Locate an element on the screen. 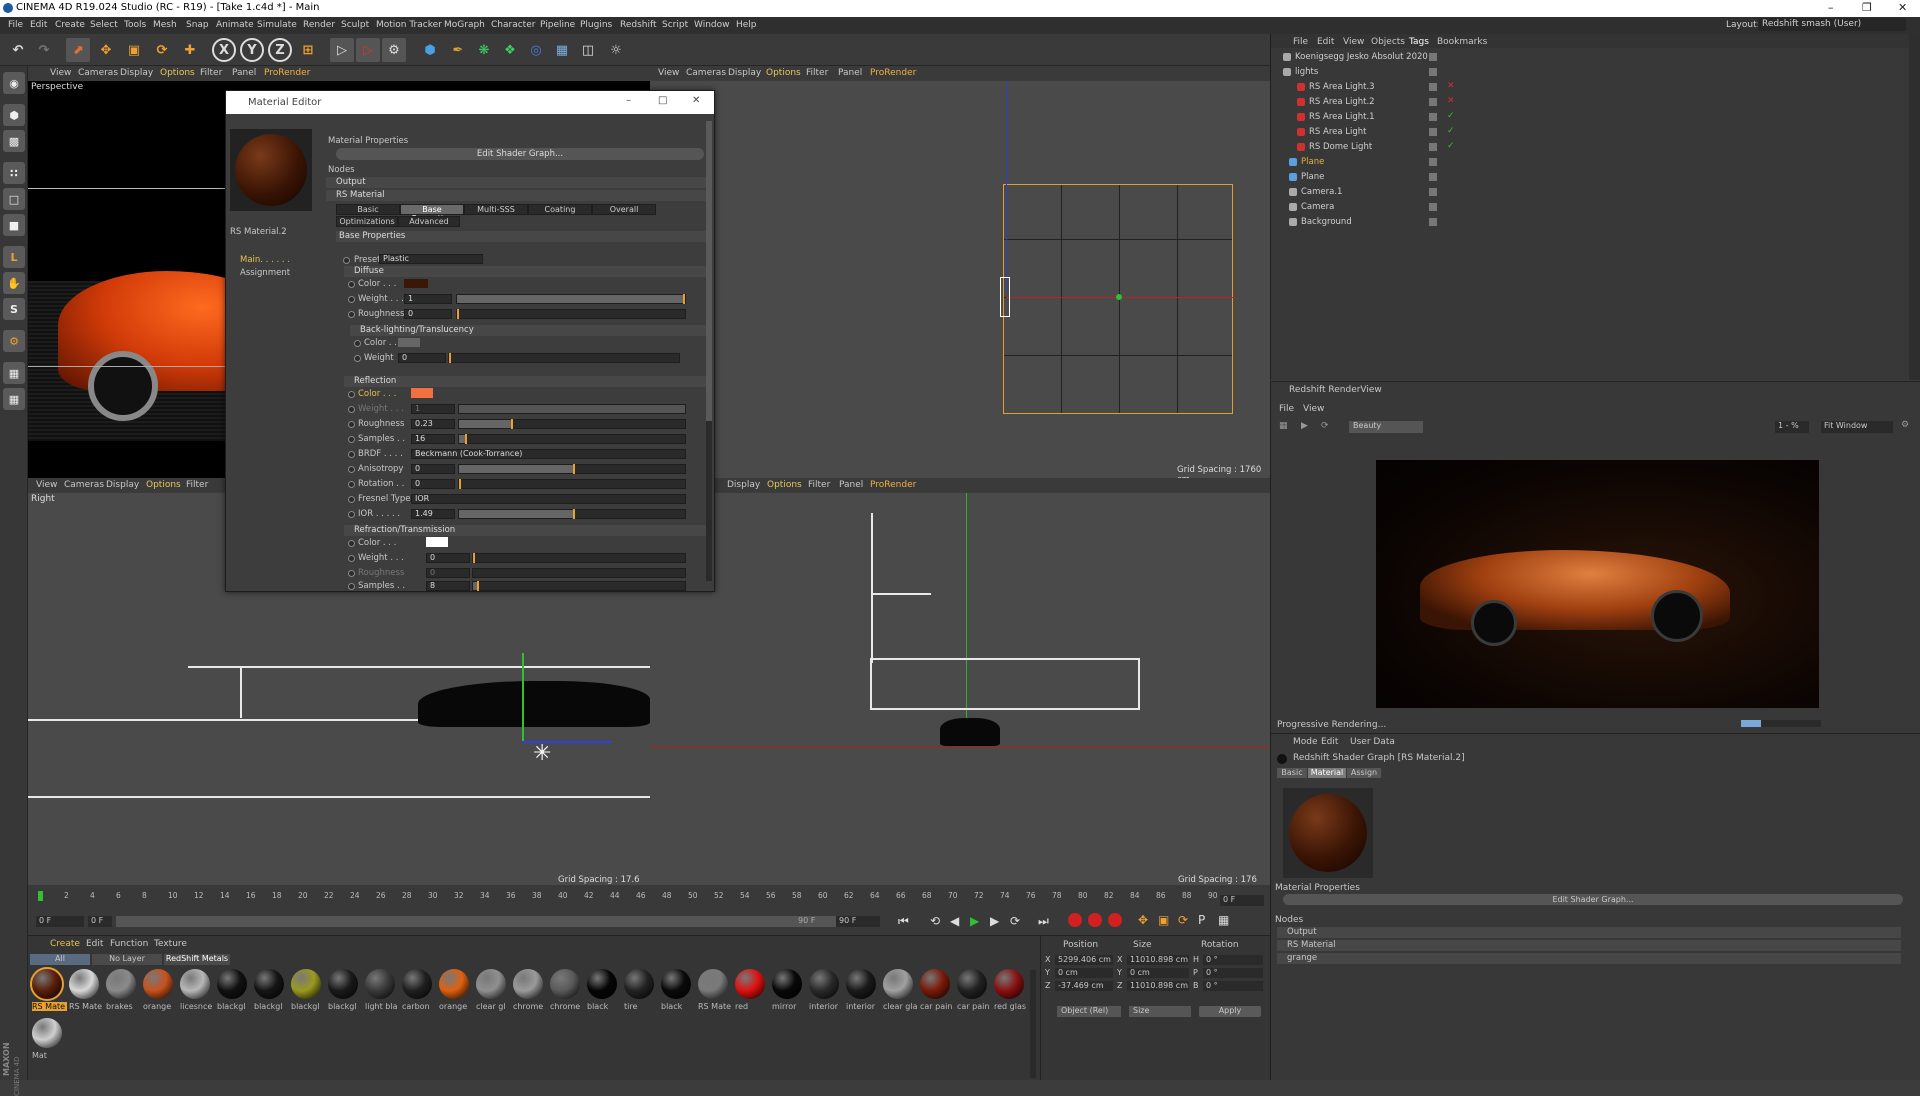  am-mode: Mode is located at coordinates (1305, 742).